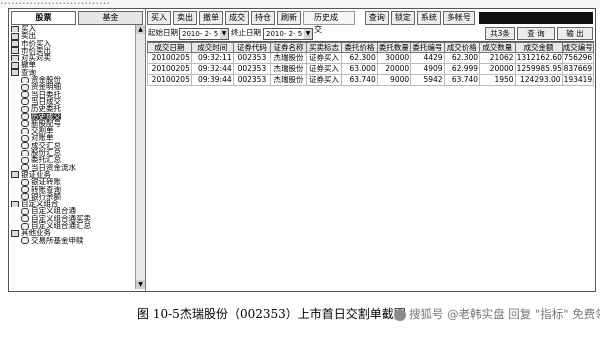 The width and height of the screenshot is (600, 340). What do you see at coordinates (72, 153) in the screenshot?
I see `sidebar-item: 股份汇总` at bounding box center [72, 153].